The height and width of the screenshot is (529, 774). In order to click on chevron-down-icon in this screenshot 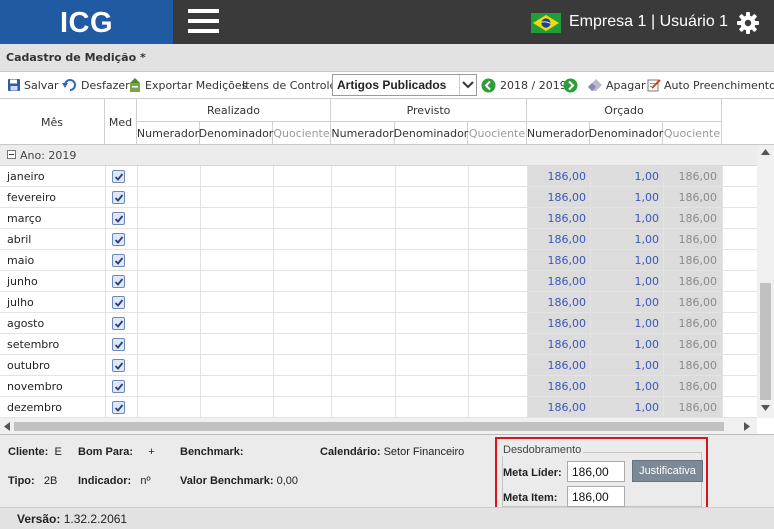, I will do `click(467, 85)`.